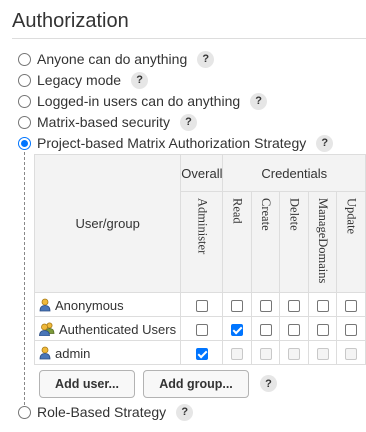 The width and height of the screenshot is (366, 432). I want to click on perm-header-managedomains: ManageDomains, so click(322, 242).